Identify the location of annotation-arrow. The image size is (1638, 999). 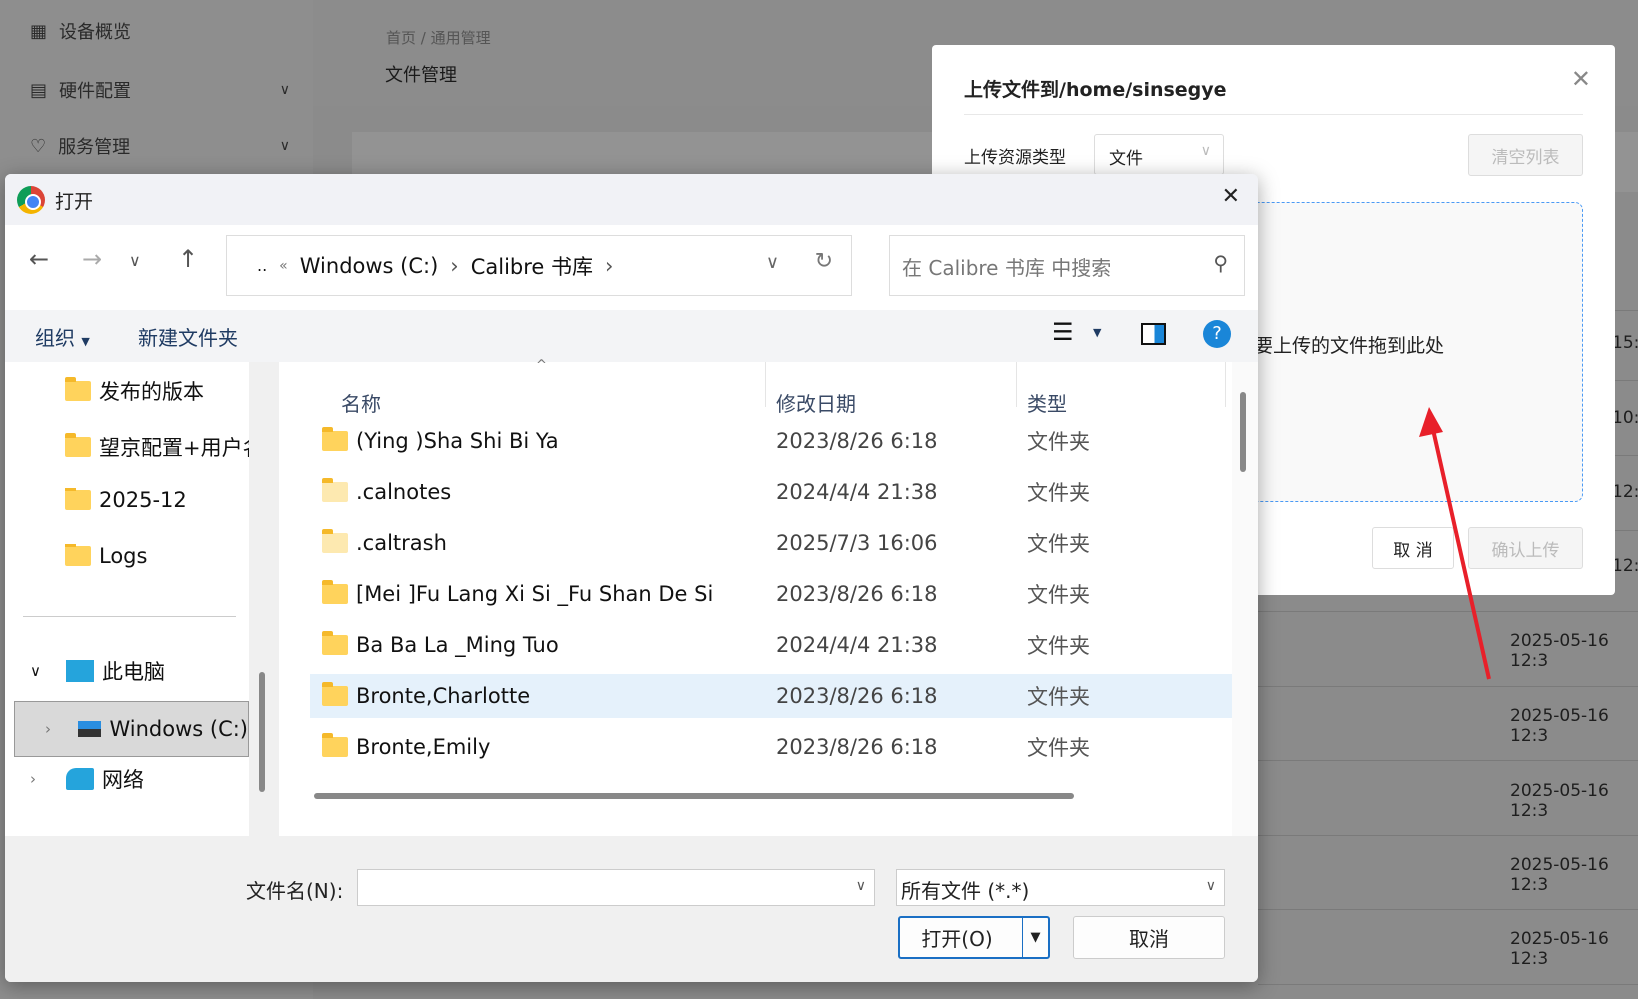
(1455, 543).